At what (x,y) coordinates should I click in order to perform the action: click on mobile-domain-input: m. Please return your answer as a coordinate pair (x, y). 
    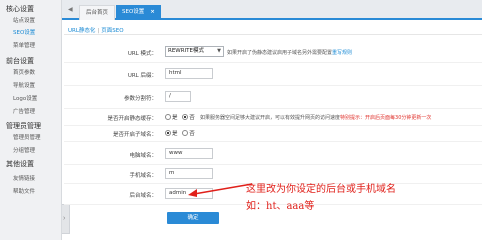
    Looking at the image, I should click on (189, 173).